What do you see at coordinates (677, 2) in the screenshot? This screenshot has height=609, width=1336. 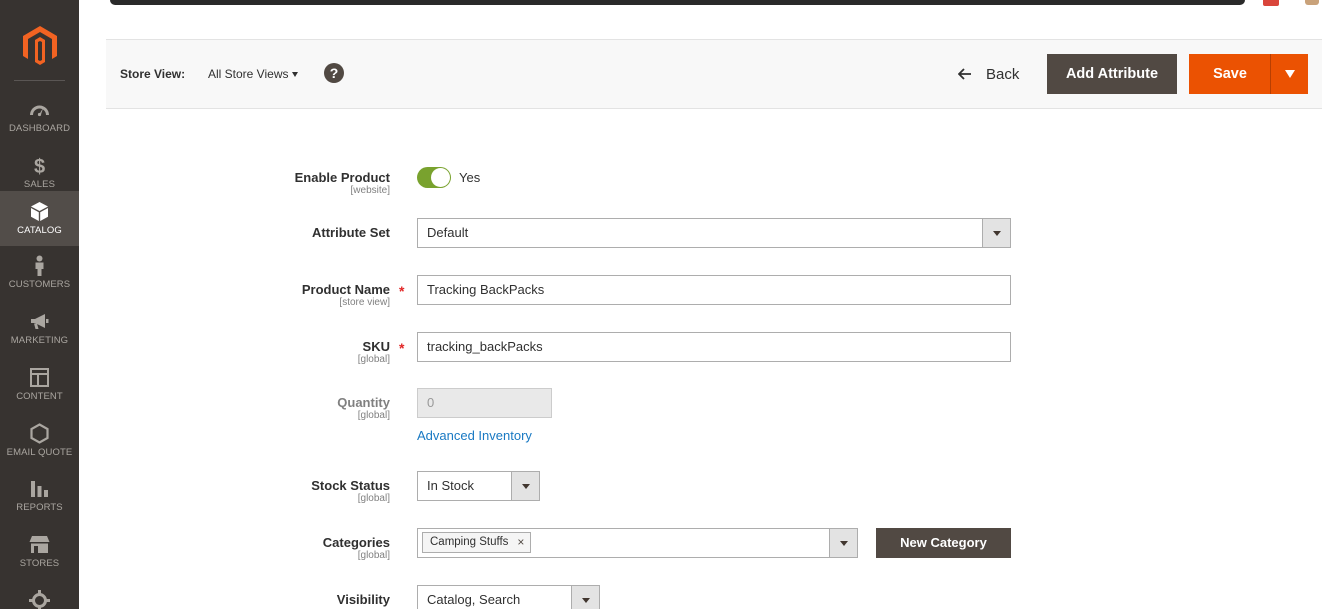 I see `address-bar` at bounding box center [677, 2].